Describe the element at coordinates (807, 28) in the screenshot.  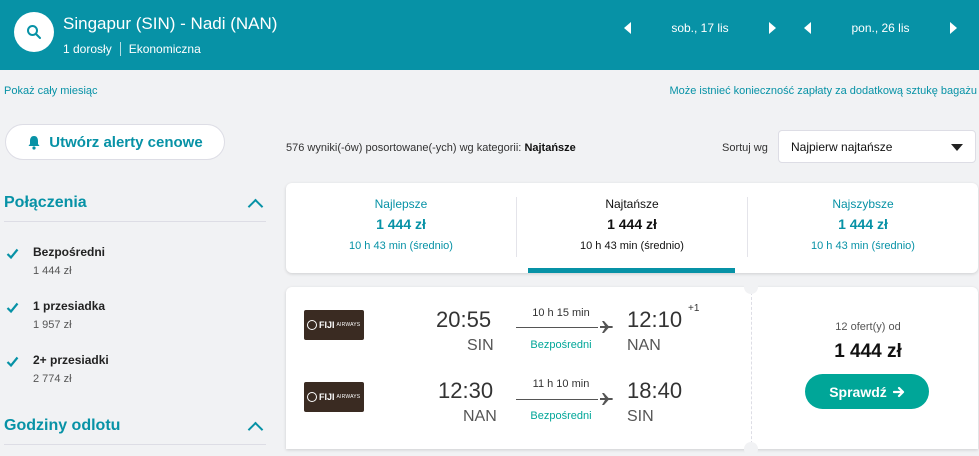
I see `prev-return-date-icon` at that location.